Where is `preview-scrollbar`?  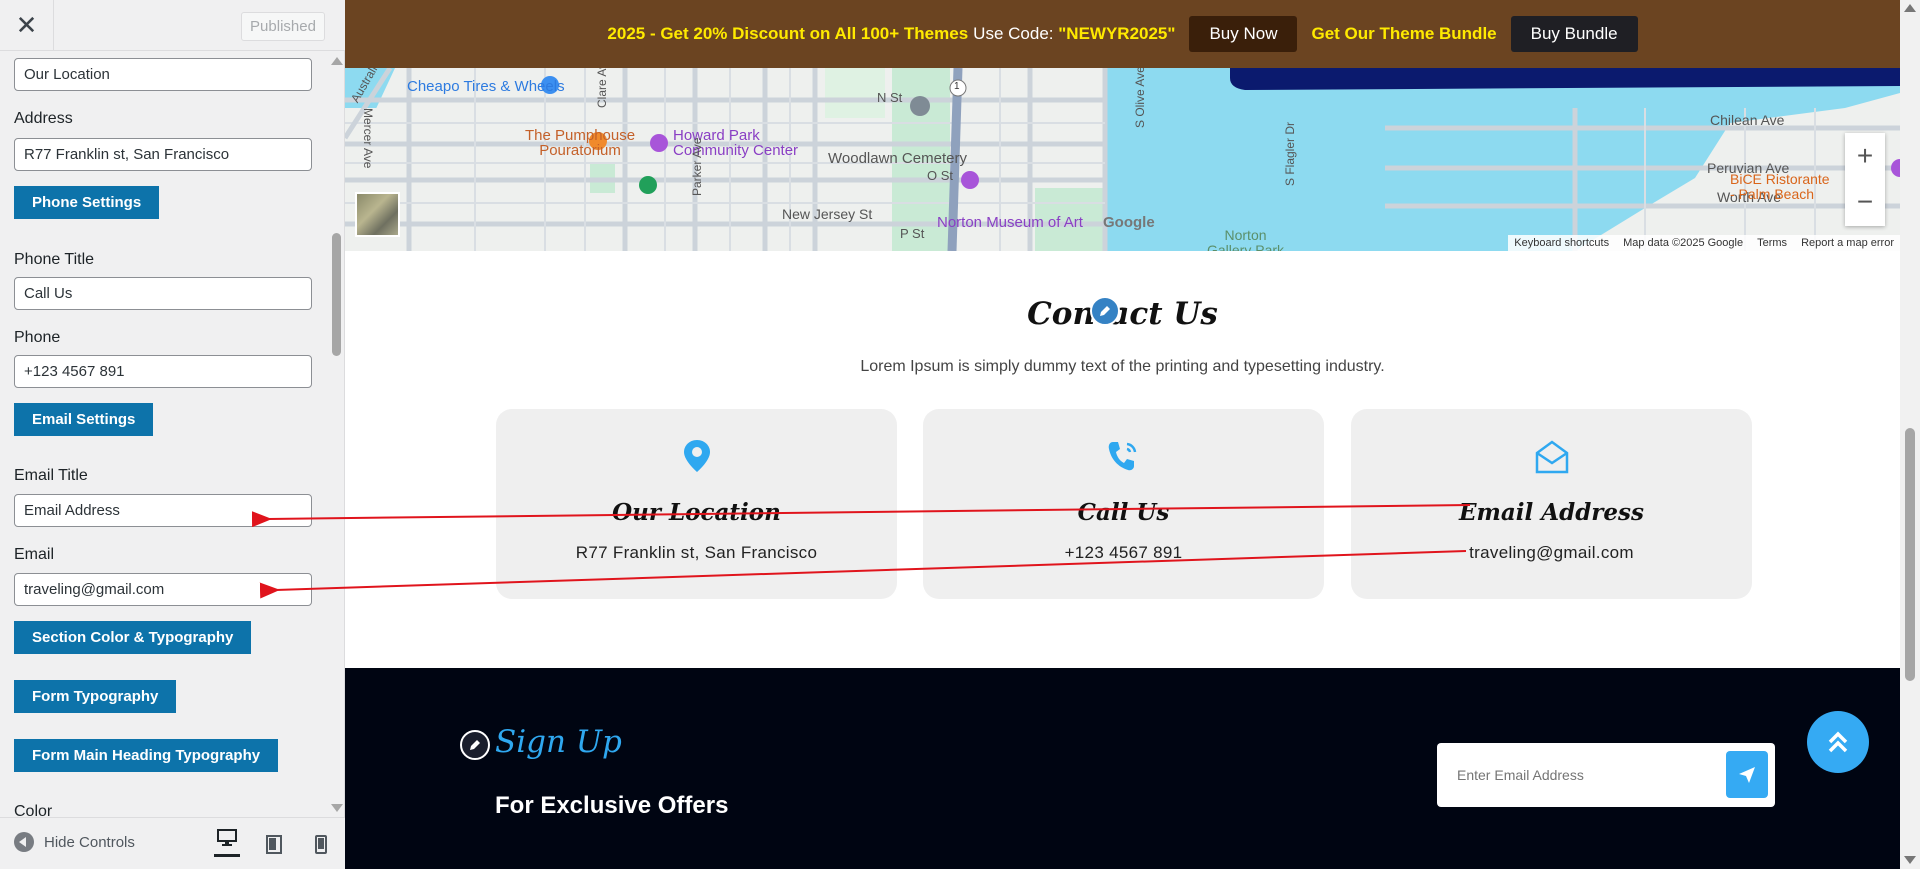 preview-scrollbar is located at coordinates (1910, 434).